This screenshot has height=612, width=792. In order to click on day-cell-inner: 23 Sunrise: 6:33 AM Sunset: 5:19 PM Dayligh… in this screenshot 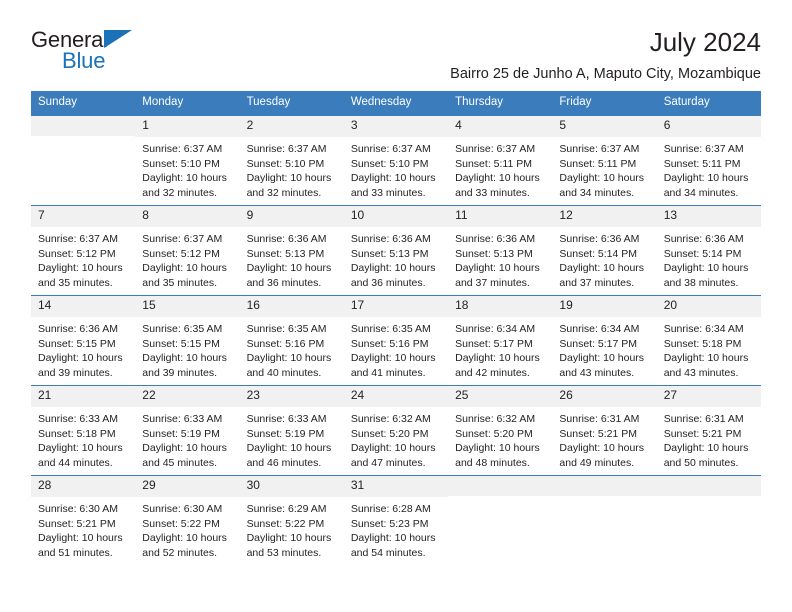, I will do `click(291, 430)`.